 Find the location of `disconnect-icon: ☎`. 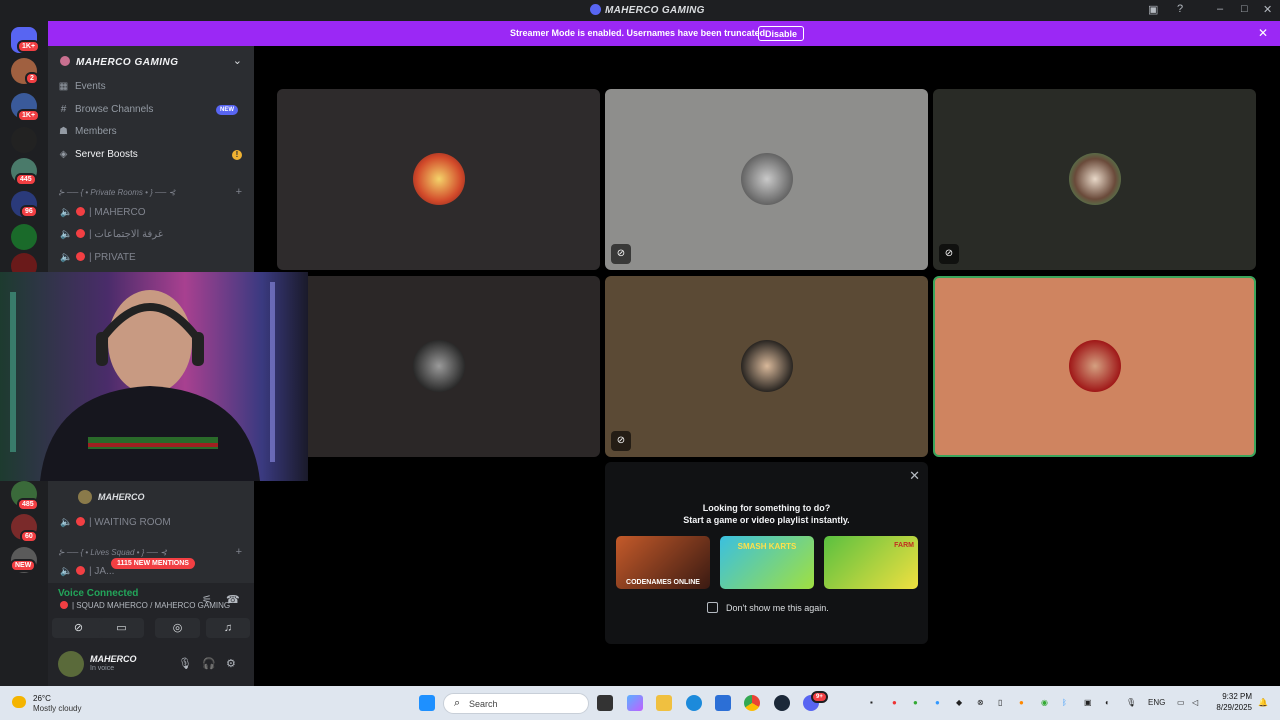

disconnect-icon: ☎ is located at coordinates (233, 599).